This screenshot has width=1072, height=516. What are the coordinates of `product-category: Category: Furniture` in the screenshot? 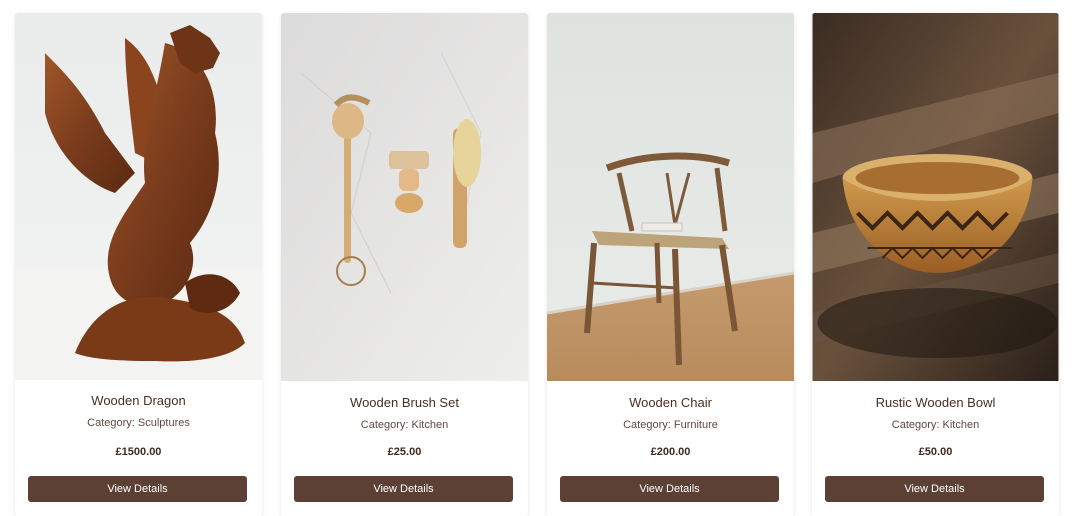 It's located at (670, 425).